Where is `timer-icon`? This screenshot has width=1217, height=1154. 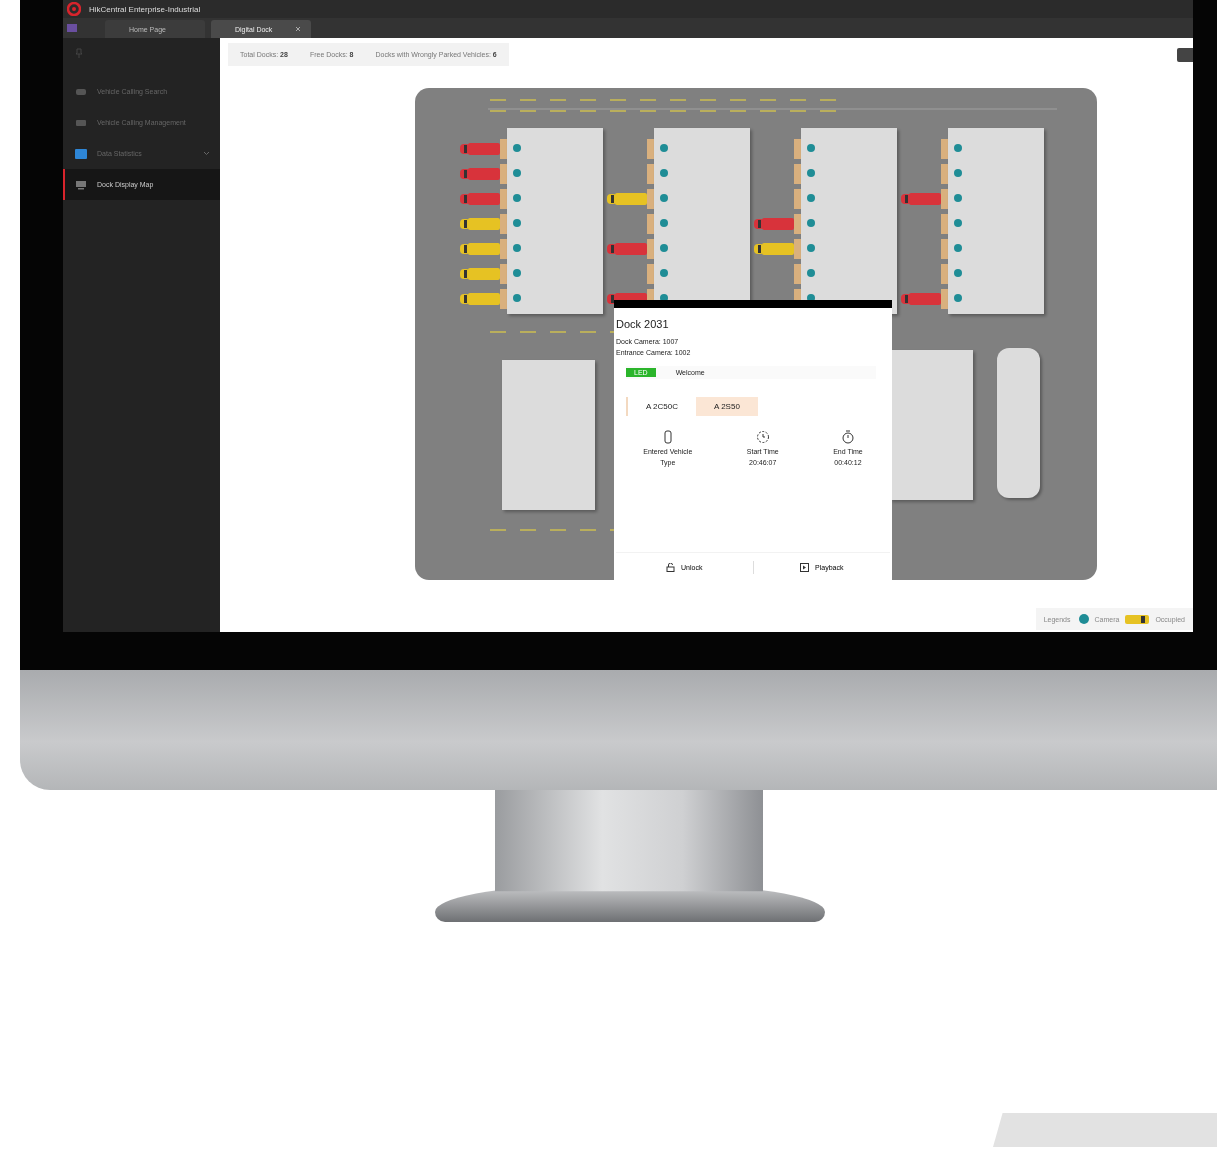 timer-icon is located at coordinates (847, 437).